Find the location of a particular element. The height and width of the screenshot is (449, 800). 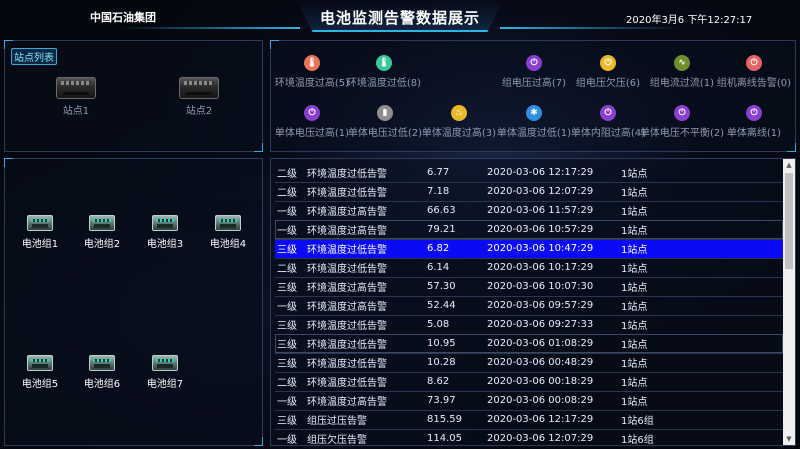

alarm-row: 二级 环境温度过低告警 7.18 2020-03-06 12:07:29 1站点 is located at coordinates (529, 191).